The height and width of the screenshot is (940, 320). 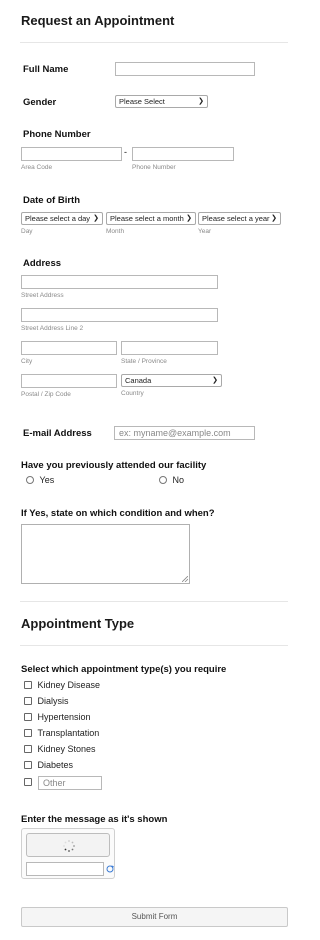 I want to click on type-option-diabetes: Diabetes, so click(x=48, y=765).